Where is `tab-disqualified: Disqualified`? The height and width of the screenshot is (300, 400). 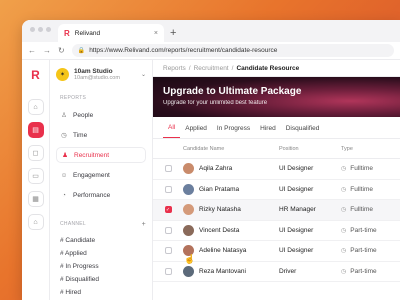
tab-disqualified: Disqualified is located at coordinates (303, 131).